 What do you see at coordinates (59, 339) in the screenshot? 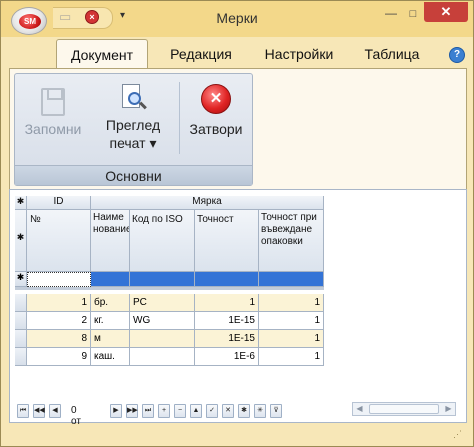
I see `cell-num: 8` at bounding box center [59, 339].